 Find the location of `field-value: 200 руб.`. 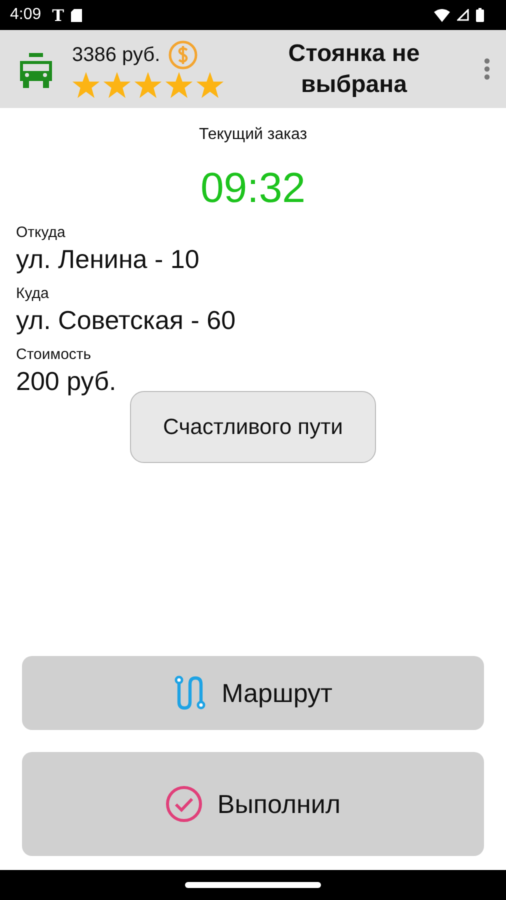

field-value: 200 руб. is located at coordinates (67, 381).